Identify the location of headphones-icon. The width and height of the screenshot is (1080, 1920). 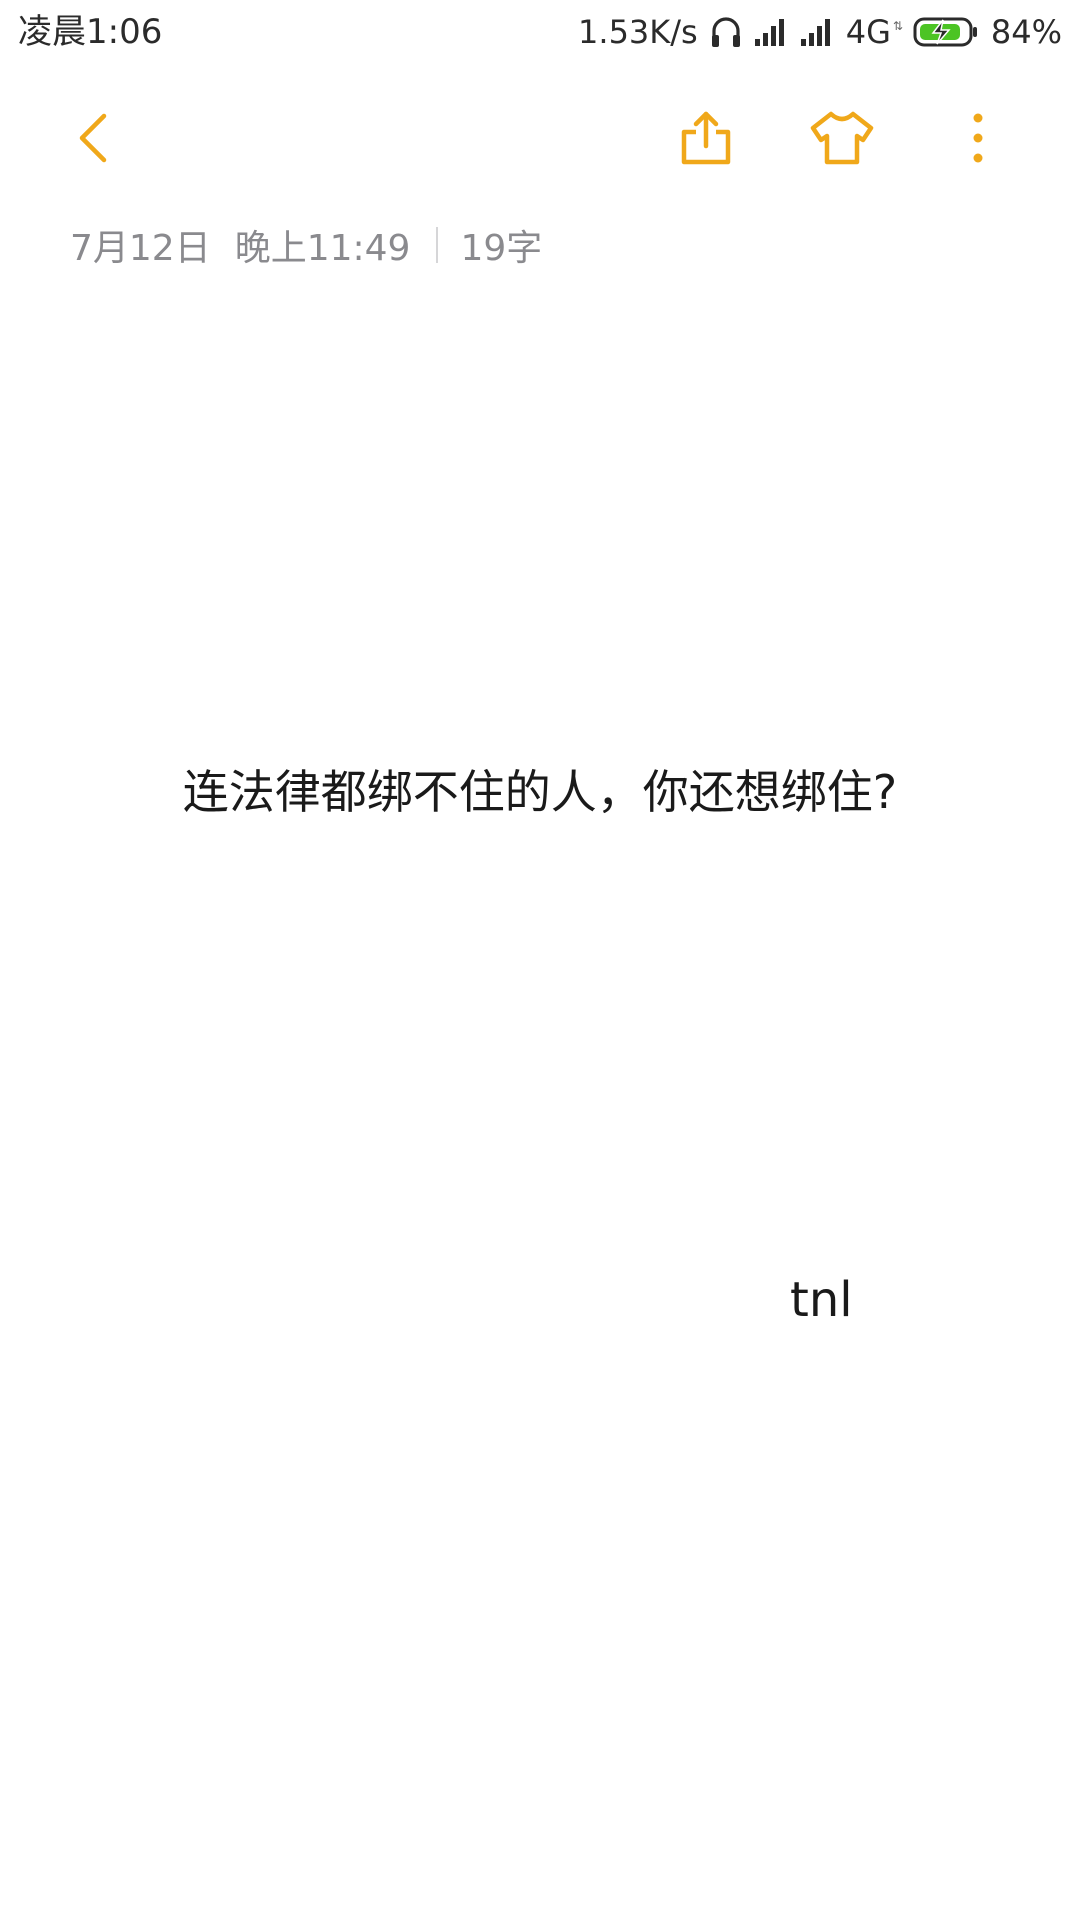
(726, 32).